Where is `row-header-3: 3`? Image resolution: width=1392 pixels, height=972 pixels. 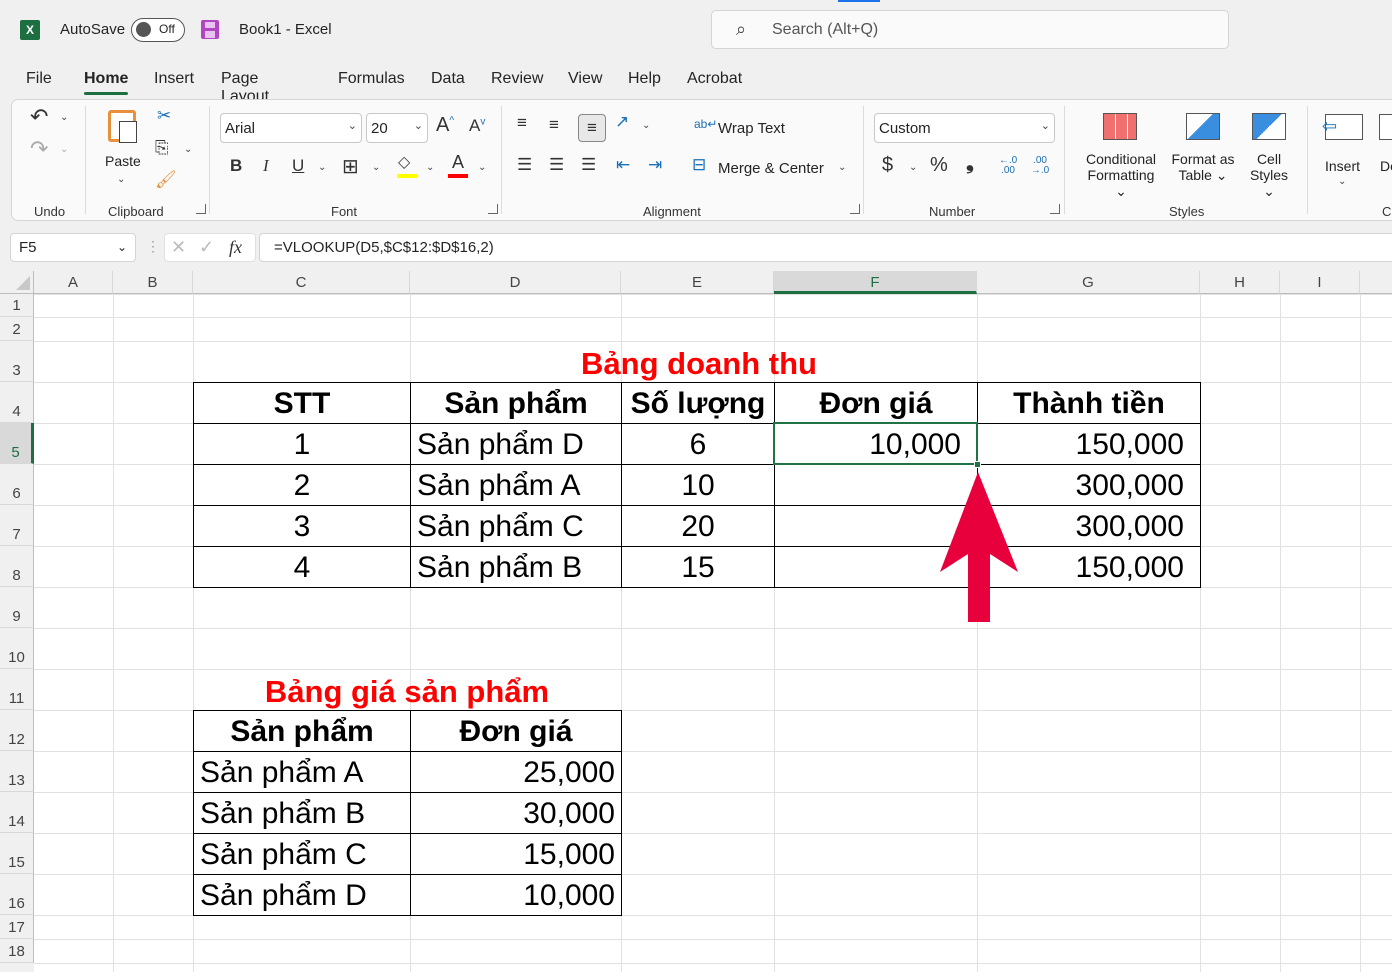 row-header-3: 3 is located at coordinates (17, 361).